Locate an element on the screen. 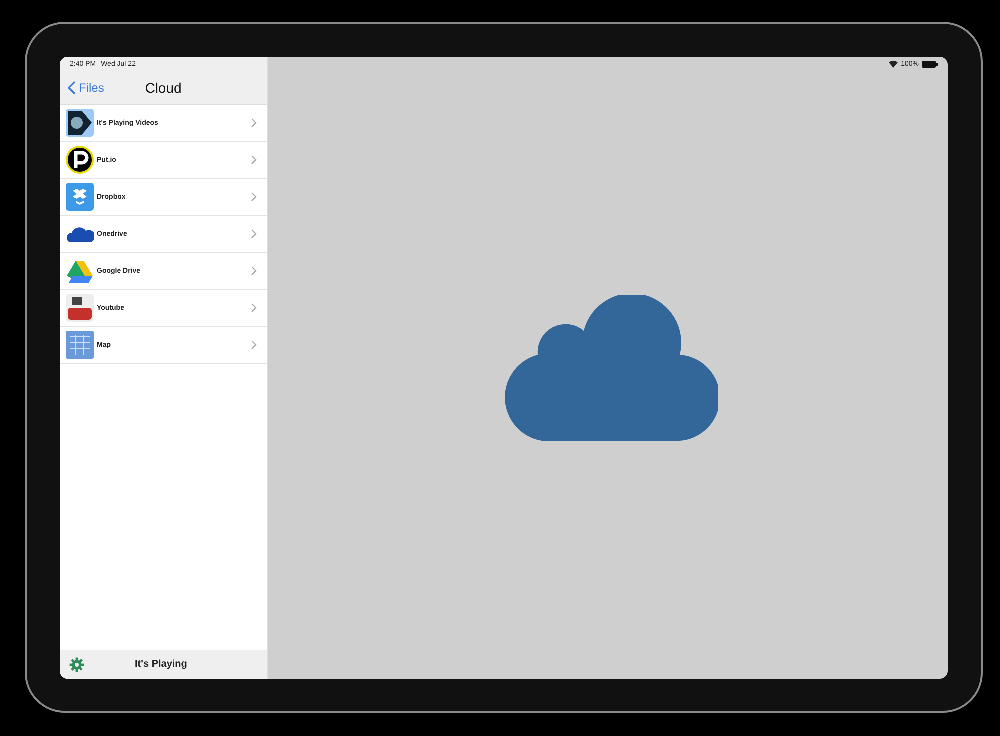  back-chevron-icon is located at coordinates (72, 87).